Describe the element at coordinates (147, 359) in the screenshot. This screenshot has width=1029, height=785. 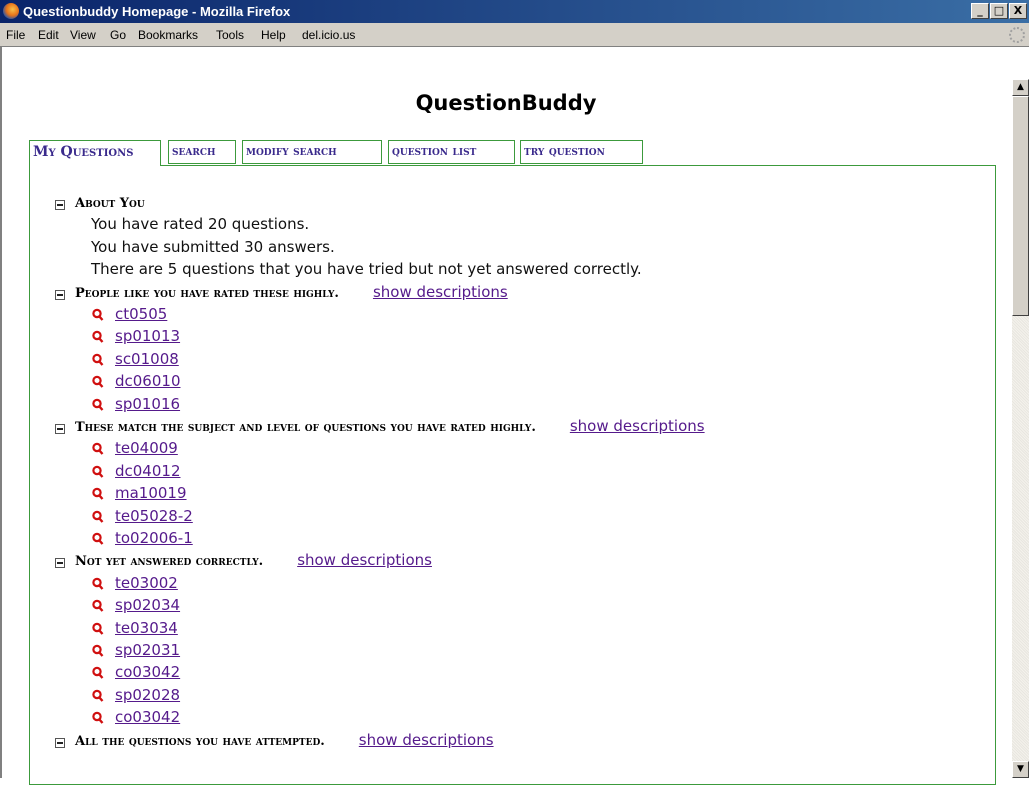
I see `question-link: sc01008` at that location.